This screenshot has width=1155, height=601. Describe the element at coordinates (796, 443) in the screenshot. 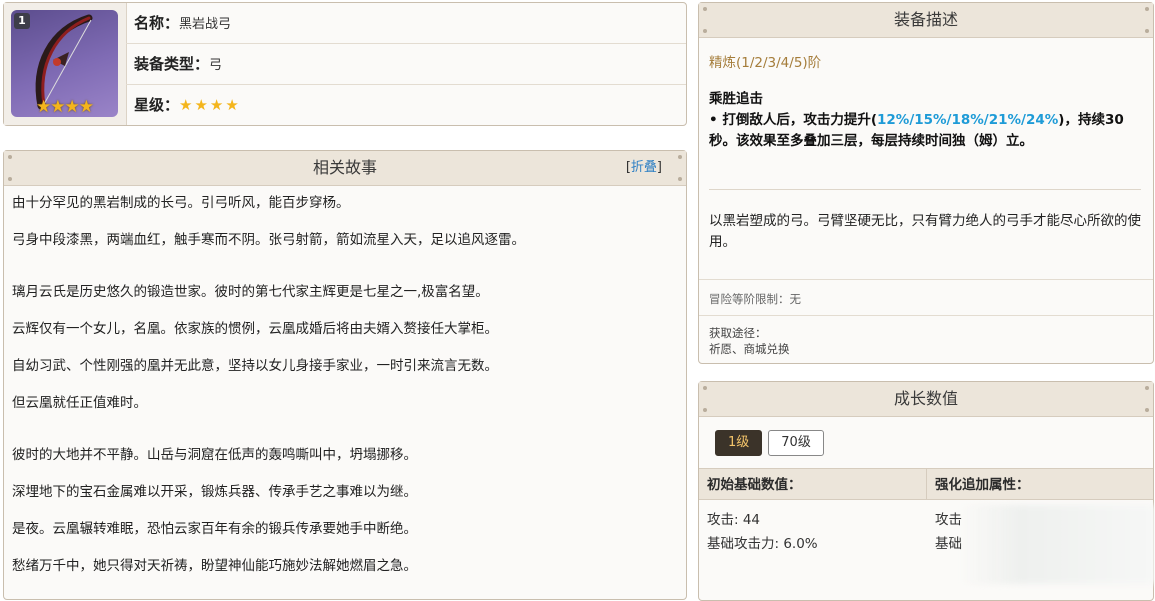

I see `level-70-button: 70级` at that location.